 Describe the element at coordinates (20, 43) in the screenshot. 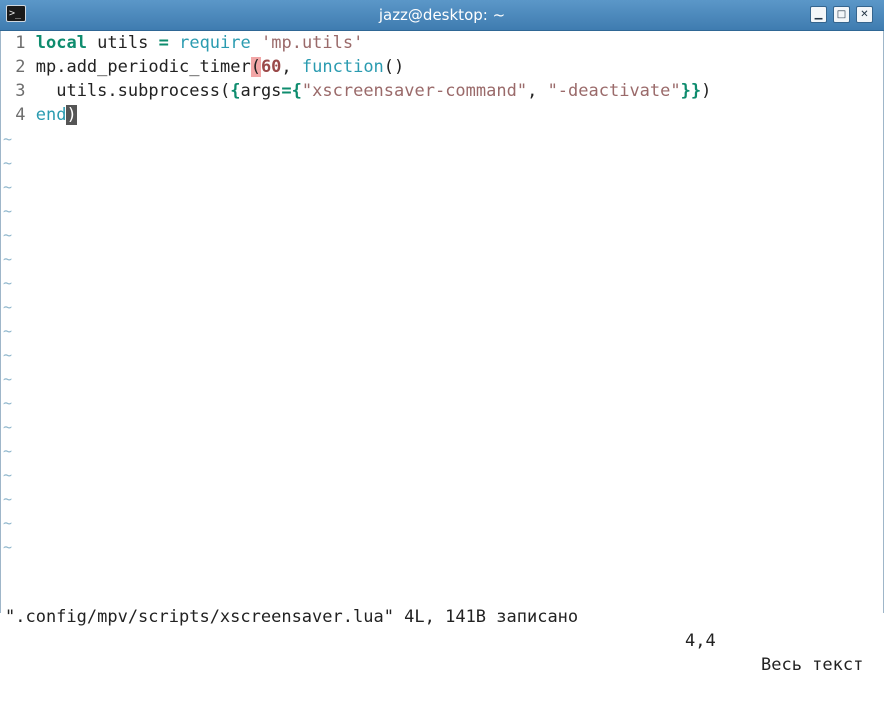

I see `line-number: 1` at that location.